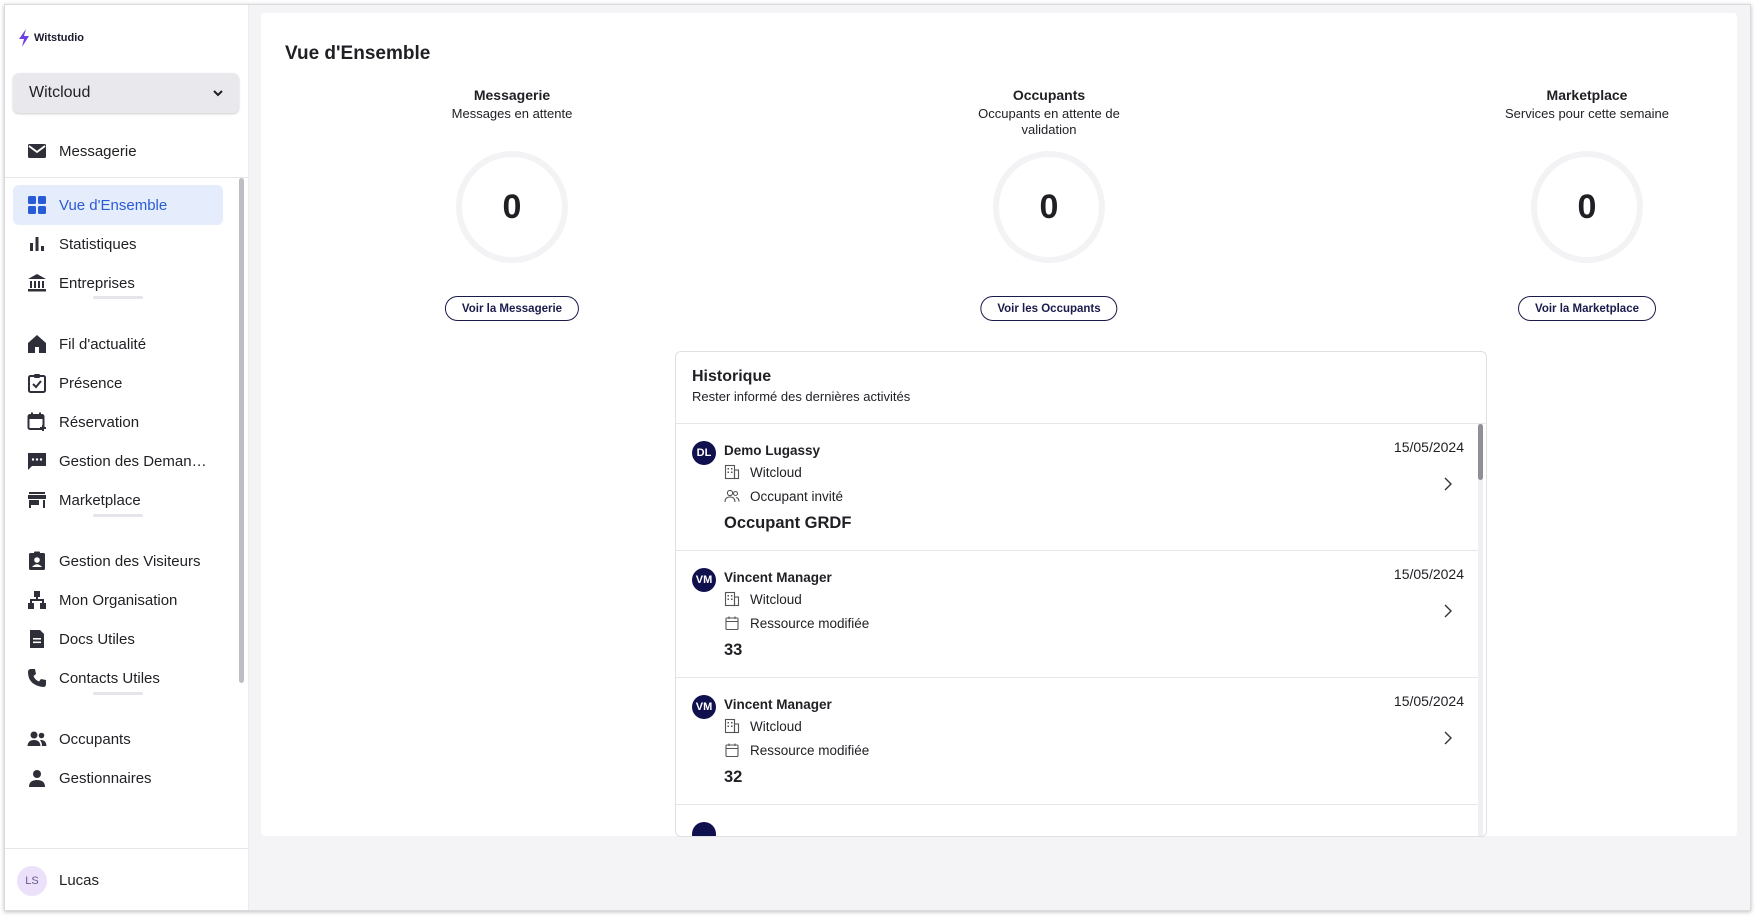 This screenshot has width=1757, height=919. What do you see at coordinates (37, 422) in the screenshot?
I see `calendar-plus-icon` at bounding box center [37, 422].